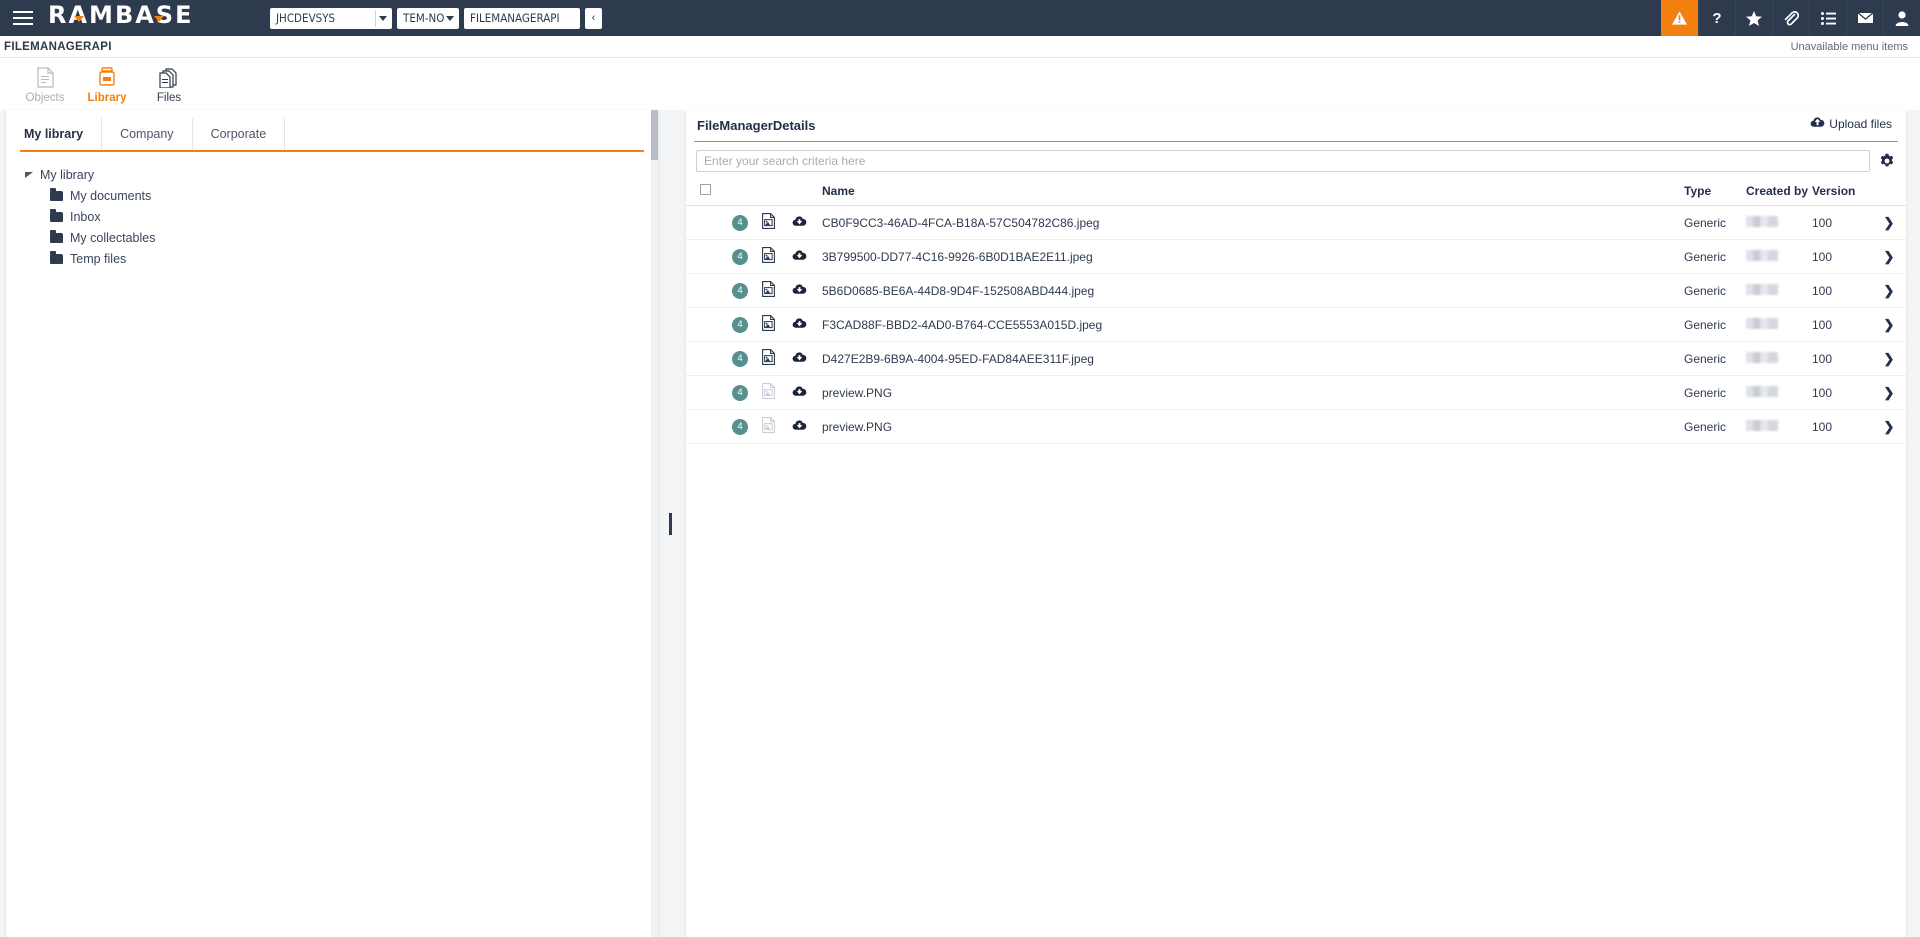 This screenshot has height=937, width=1920. Describe the element at coordinates (45, 85) in the screenshot. I see `tab-objects: Objects` at that location.